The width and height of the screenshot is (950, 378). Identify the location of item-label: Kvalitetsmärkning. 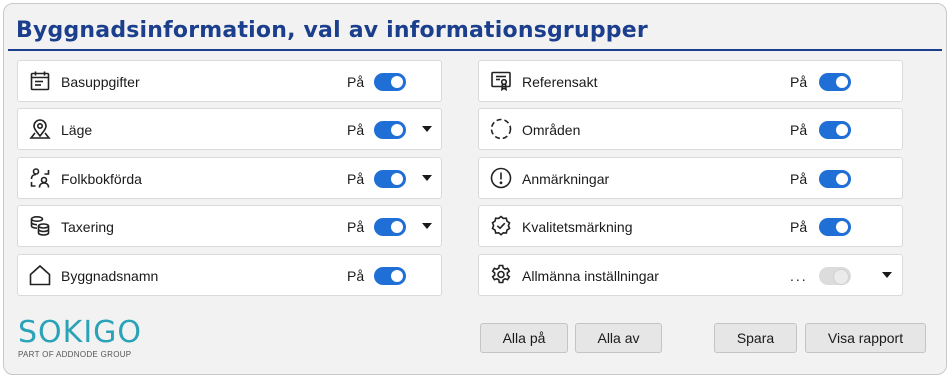
(577, 227).